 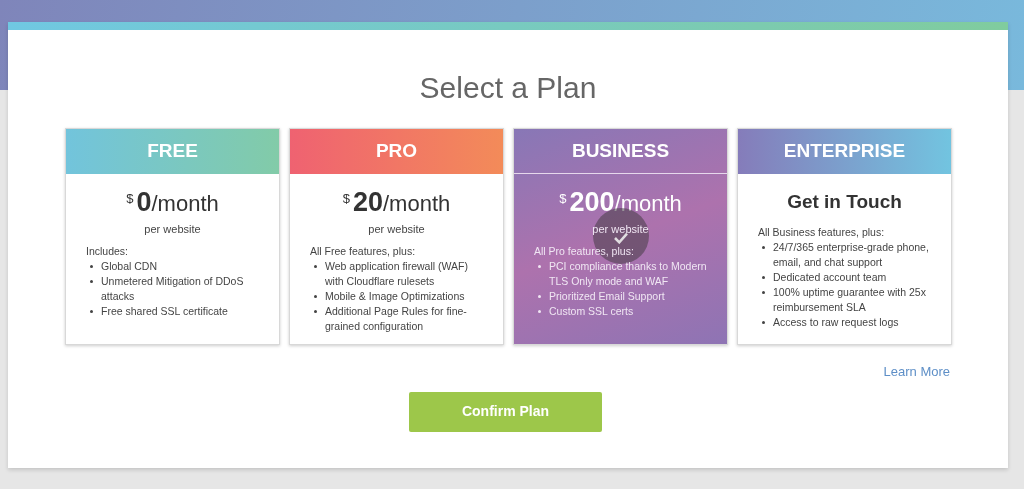 What do you see at coordinates (607, 296) in the screenshot?
I see `feature-item: Prioritized Email Support` at bounding box center [607, 296].